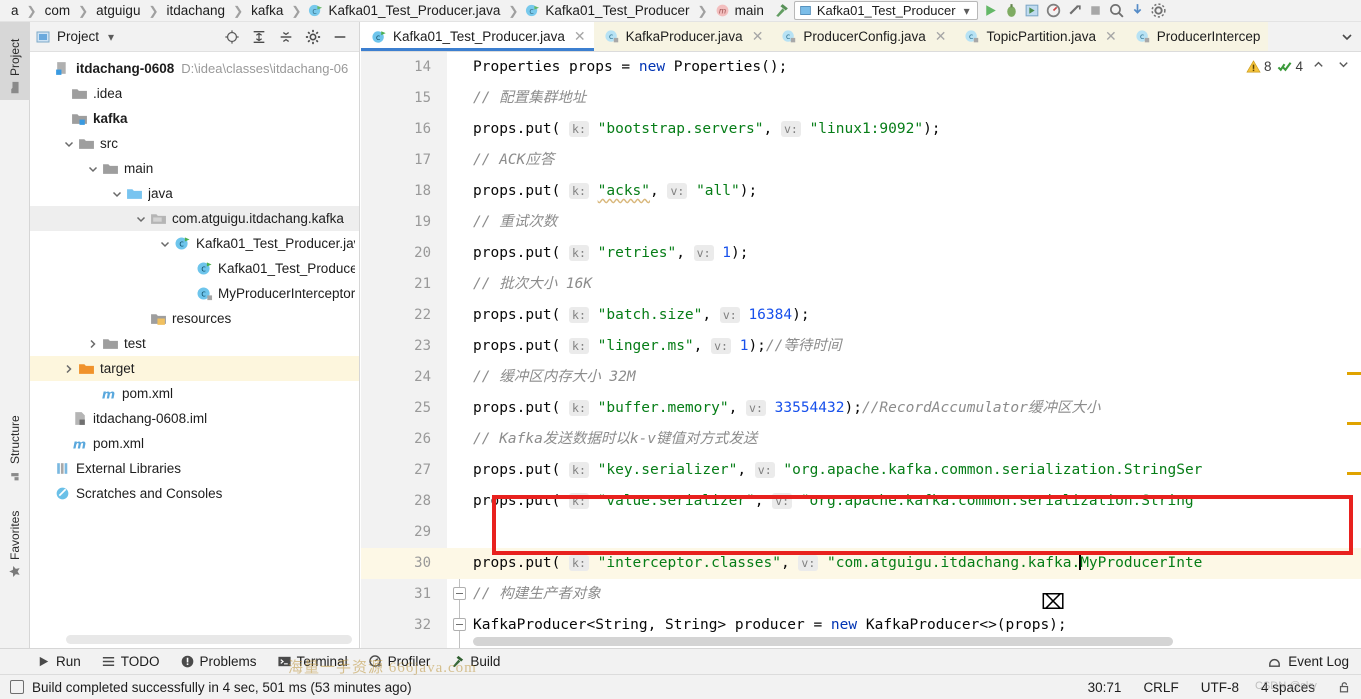 Image resolution: width=1361 pixels, height=699 pixels. I want to click on profile-icon, so click(1053, 10).